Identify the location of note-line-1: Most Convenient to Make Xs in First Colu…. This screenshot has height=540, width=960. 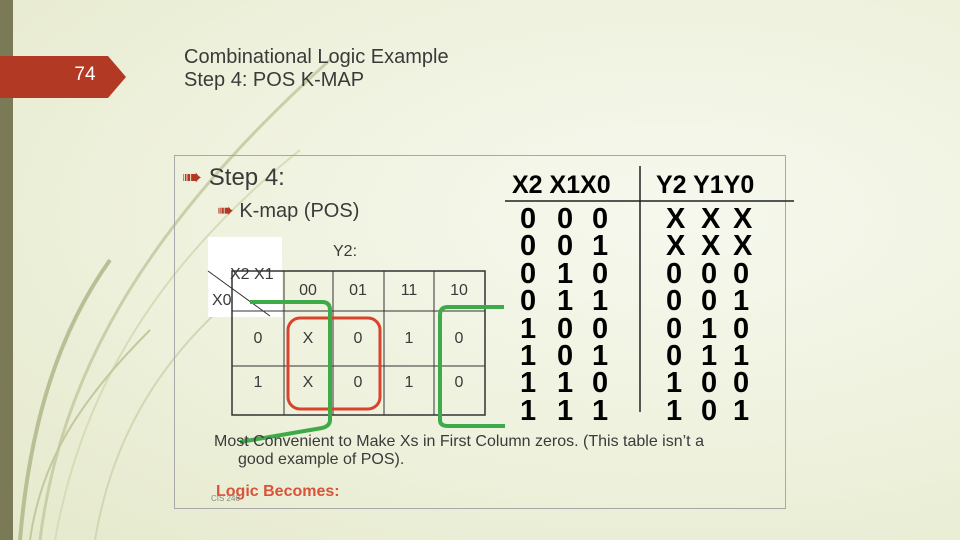
(459, 441).